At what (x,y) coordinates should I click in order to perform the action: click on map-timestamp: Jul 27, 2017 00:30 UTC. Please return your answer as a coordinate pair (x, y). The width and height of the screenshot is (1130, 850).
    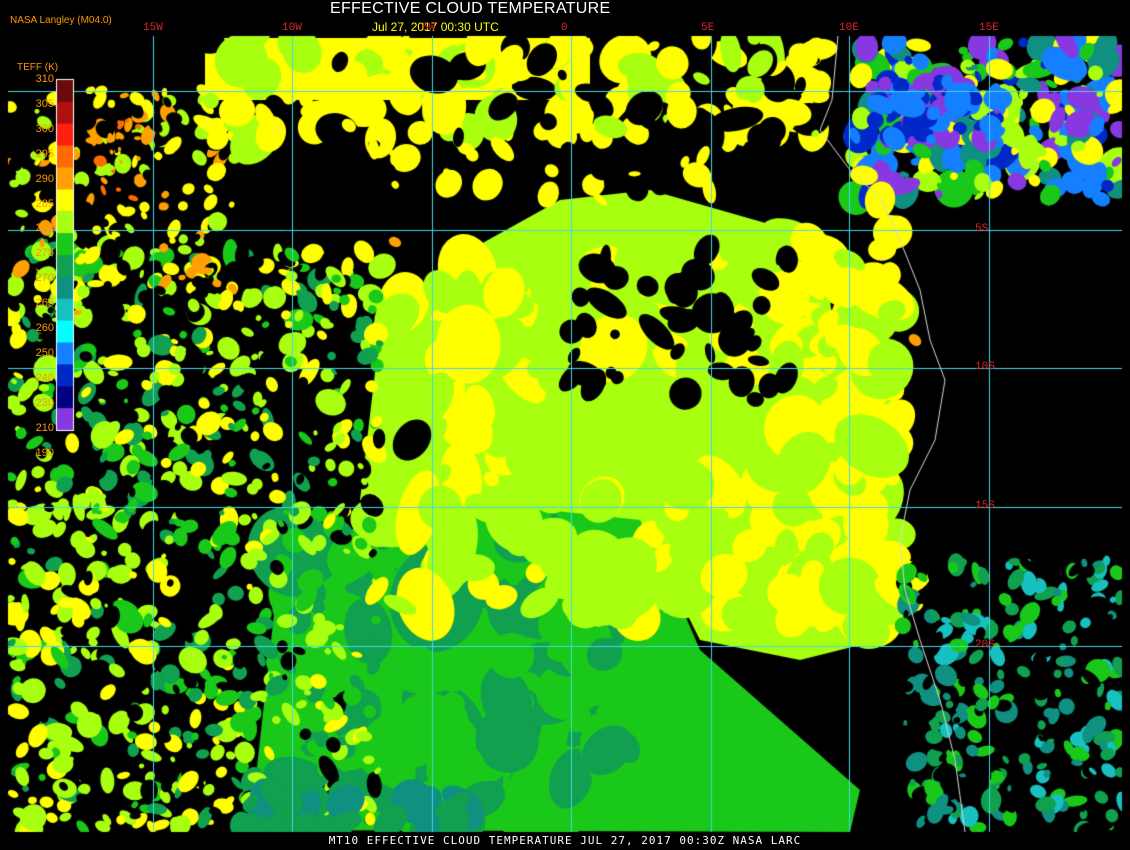
    Looking at the image, I should click on (435, 27).